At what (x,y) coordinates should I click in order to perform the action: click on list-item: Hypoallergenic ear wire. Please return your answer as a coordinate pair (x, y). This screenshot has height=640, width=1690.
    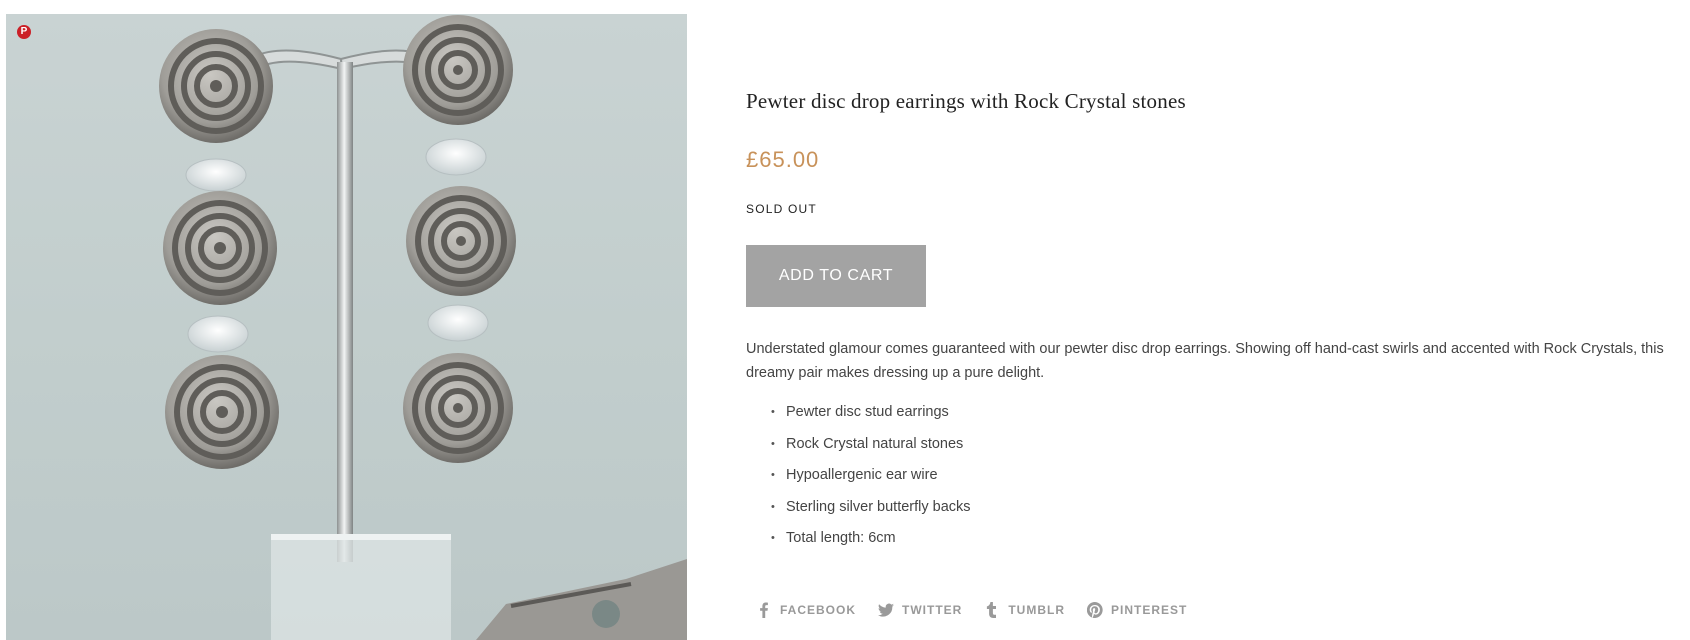
    Looking at the image, I should click on (871, 479).